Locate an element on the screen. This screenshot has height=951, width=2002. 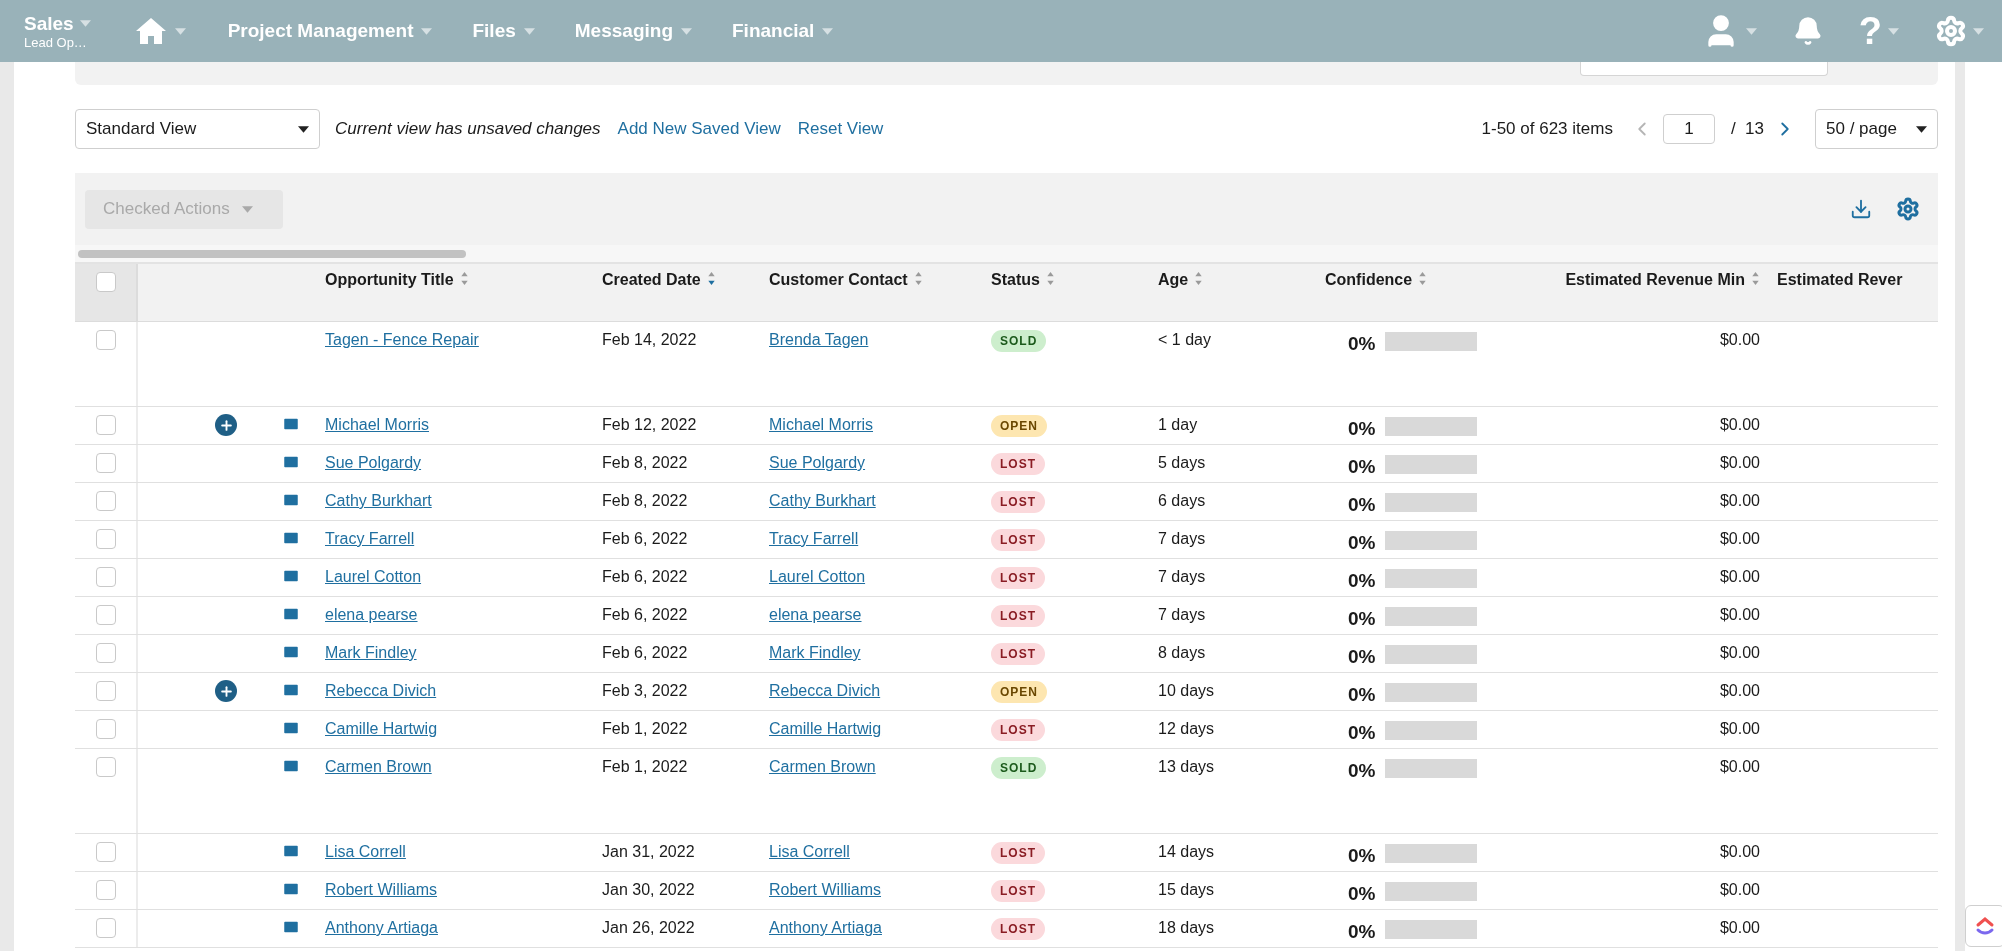
opportunity-link: Lisa Correll is located at coordinates (365, 851).